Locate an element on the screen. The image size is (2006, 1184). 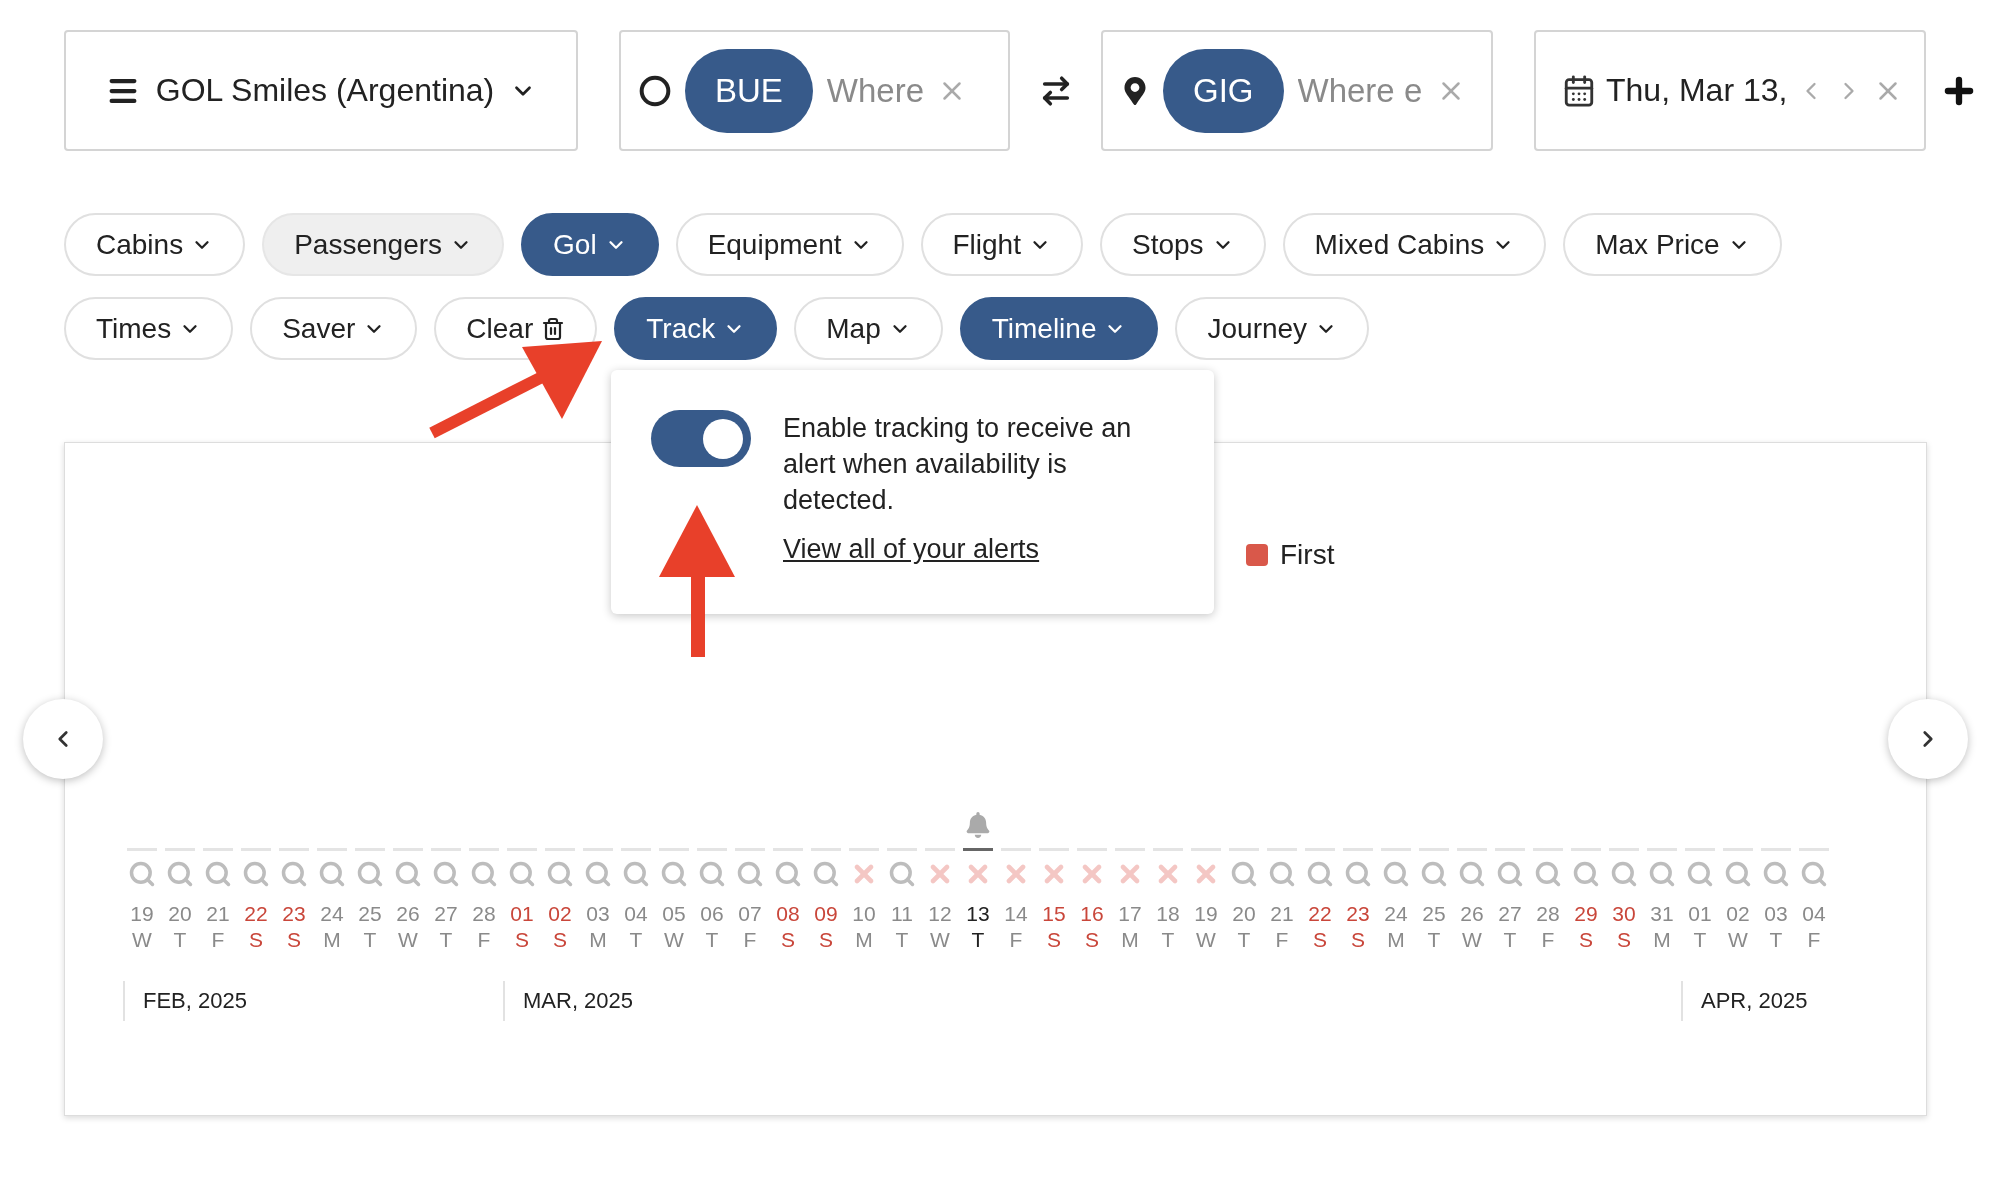
filter-chip: Stops is located at coordinates (1182, 244).